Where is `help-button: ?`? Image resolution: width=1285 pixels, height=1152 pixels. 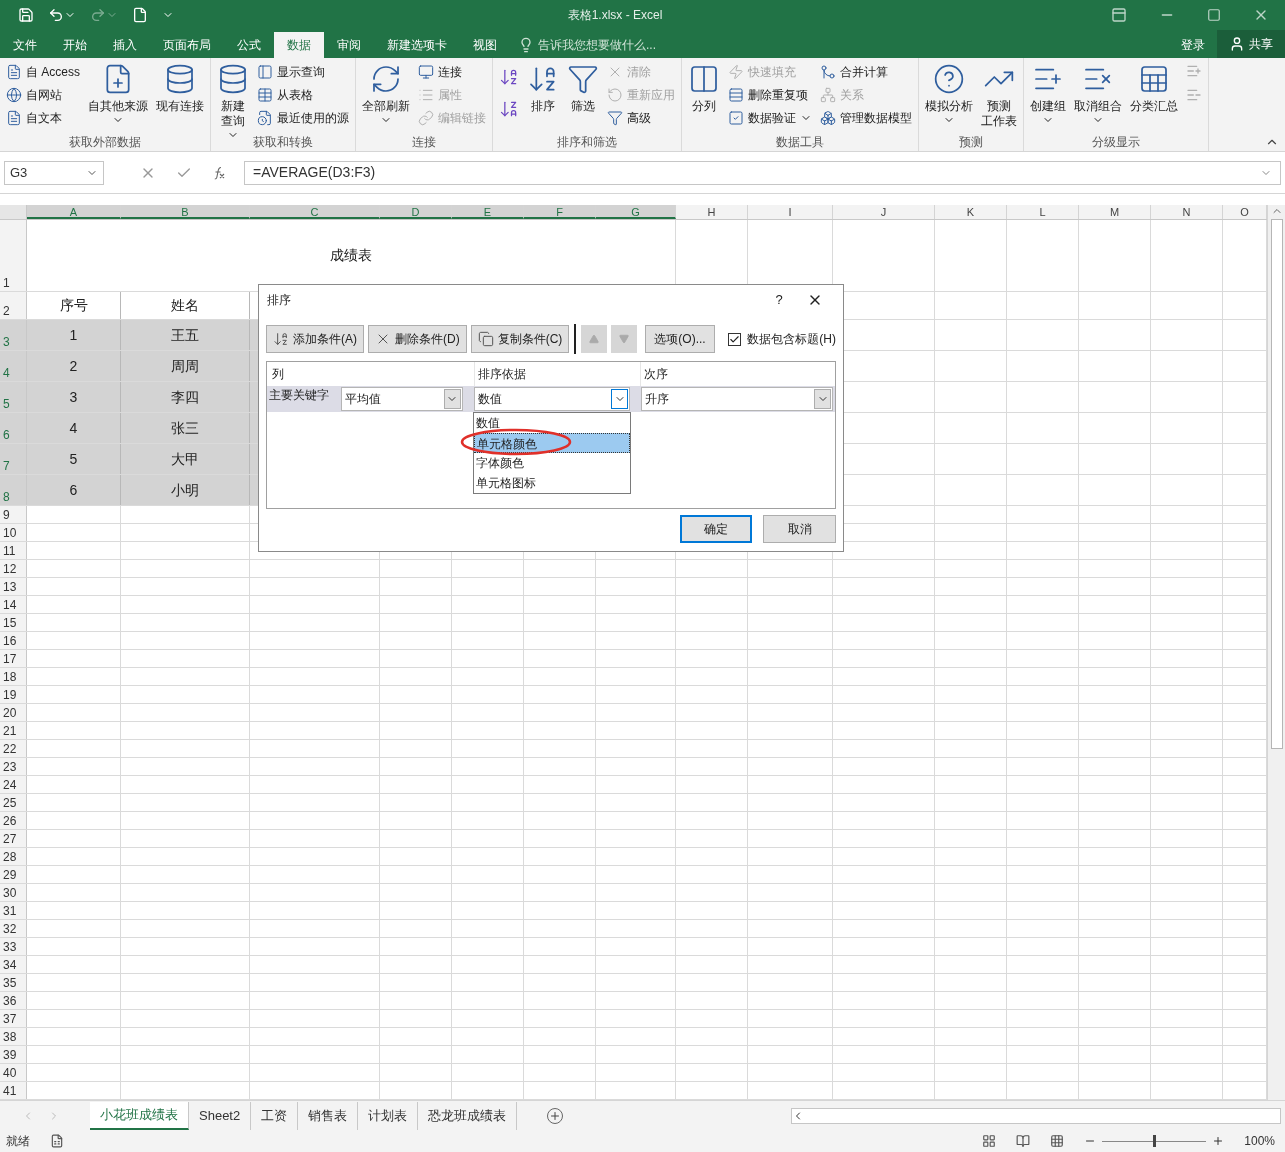
help-button: ? is located at coordinates (779, 300).